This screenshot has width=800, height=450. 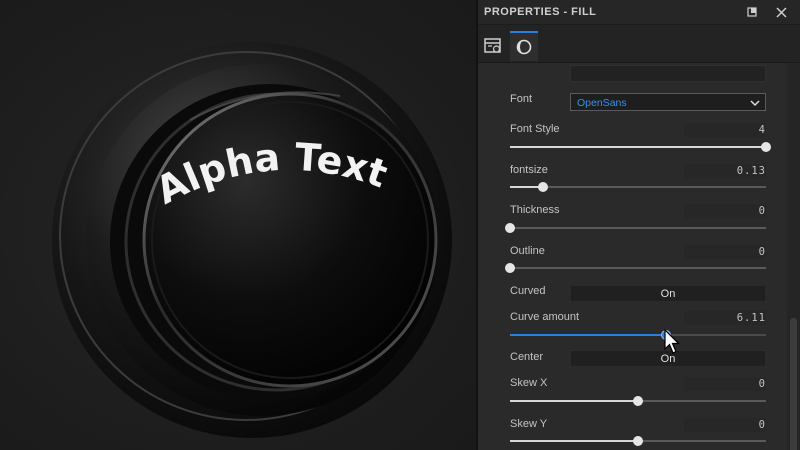 I want to click on skew-x-label: Skew X, so click(x=529, y=383).